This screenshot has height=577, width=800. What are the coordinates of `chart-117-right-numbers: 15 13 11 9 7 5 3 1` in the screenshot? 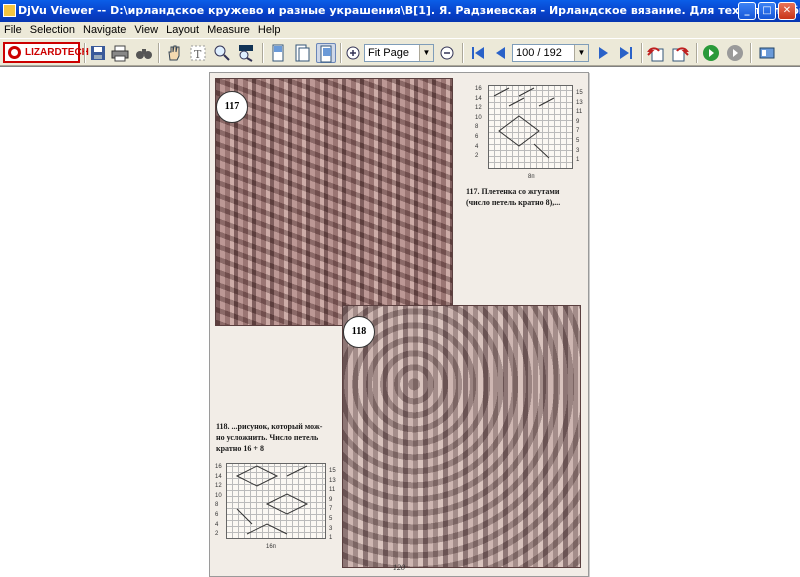 It's located at (579, 127).